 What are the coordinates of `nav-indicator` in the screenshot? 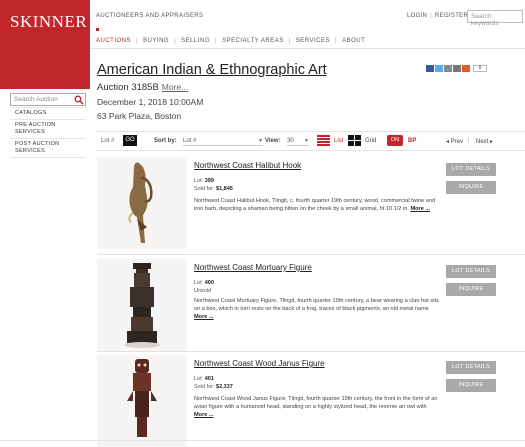 It's located at (97, 29).